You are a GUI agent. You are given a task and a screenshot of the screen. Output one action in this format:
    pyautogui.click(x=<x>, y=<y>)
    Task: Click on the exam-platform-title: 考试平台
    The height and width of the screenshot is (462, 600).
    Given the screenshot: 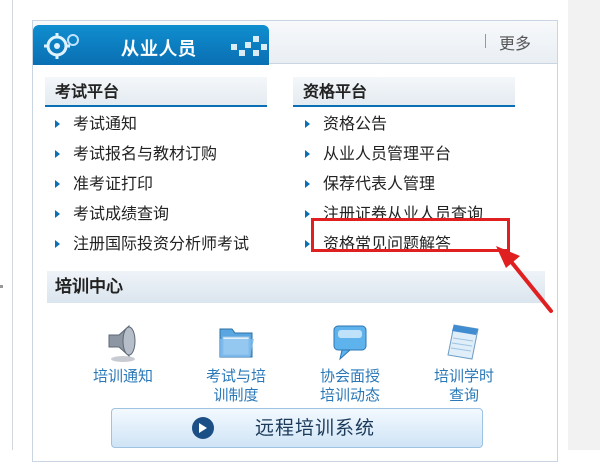 What is the action you would take?
    pyautogui.click(x=87, y=91)
    